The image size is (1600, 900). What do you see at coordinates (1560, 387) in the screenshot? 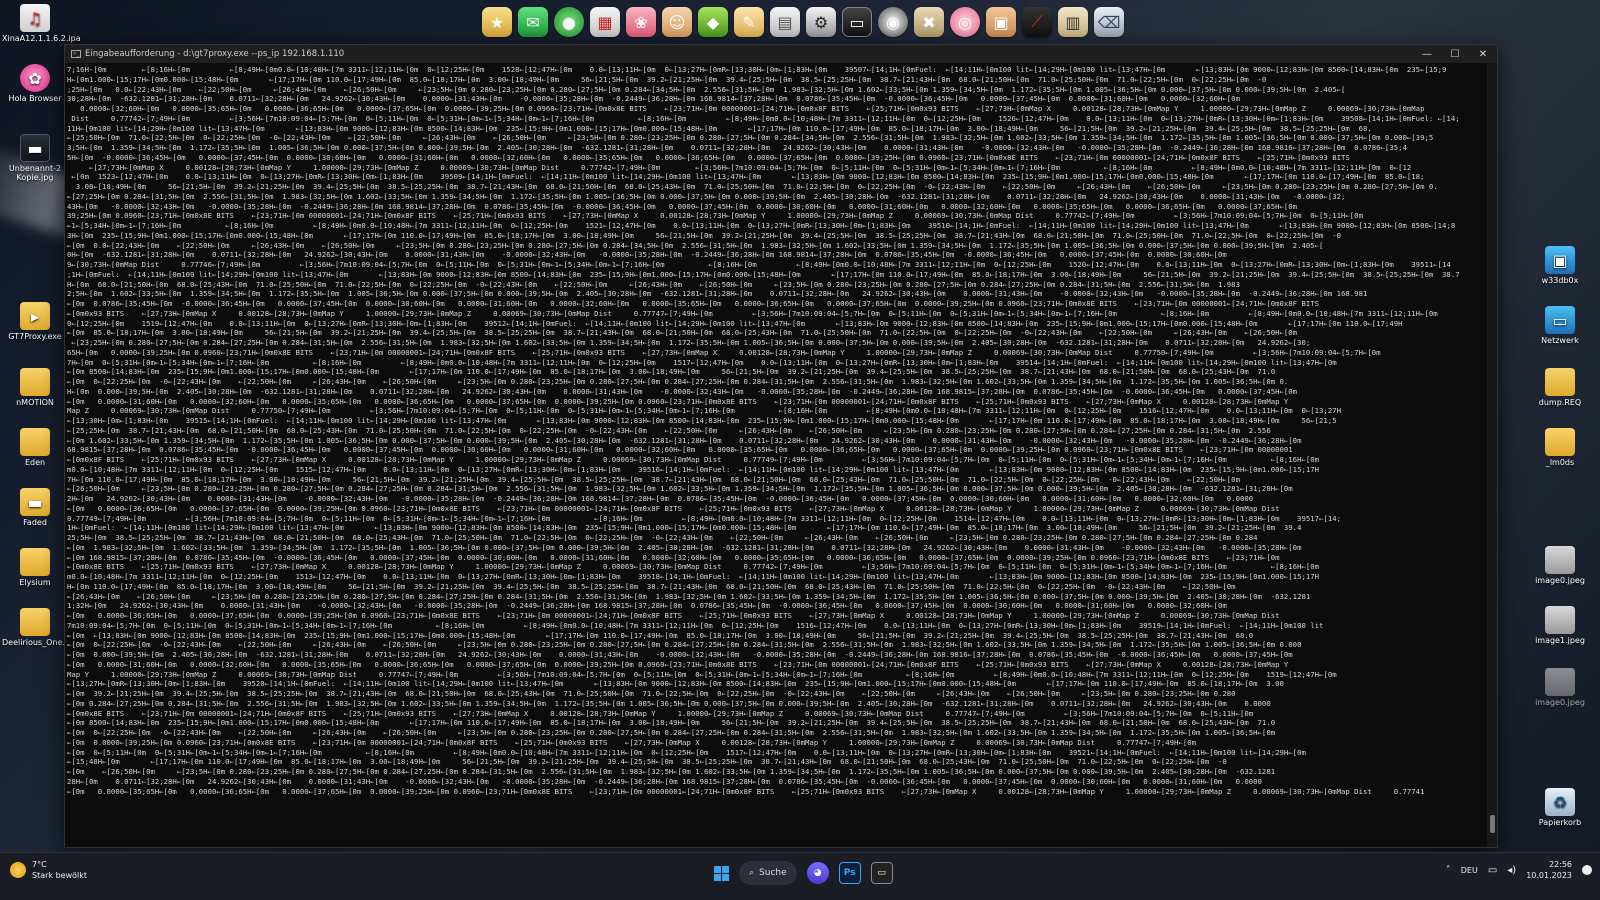
I see `desktop-icon-dump-req: dump.REQ` at bounding box center [1560, 387].